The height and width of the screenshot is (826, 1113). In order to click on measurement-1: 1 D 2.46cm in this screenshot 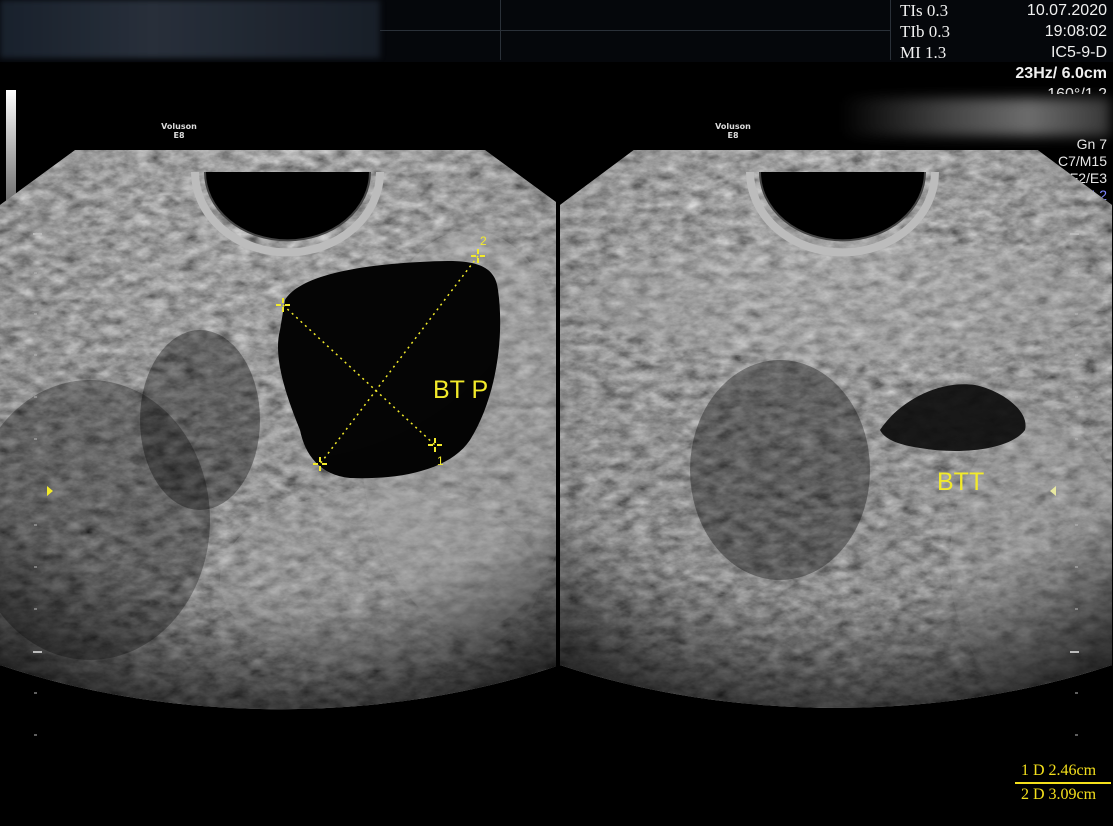, I will do `click(1063, 771)`.